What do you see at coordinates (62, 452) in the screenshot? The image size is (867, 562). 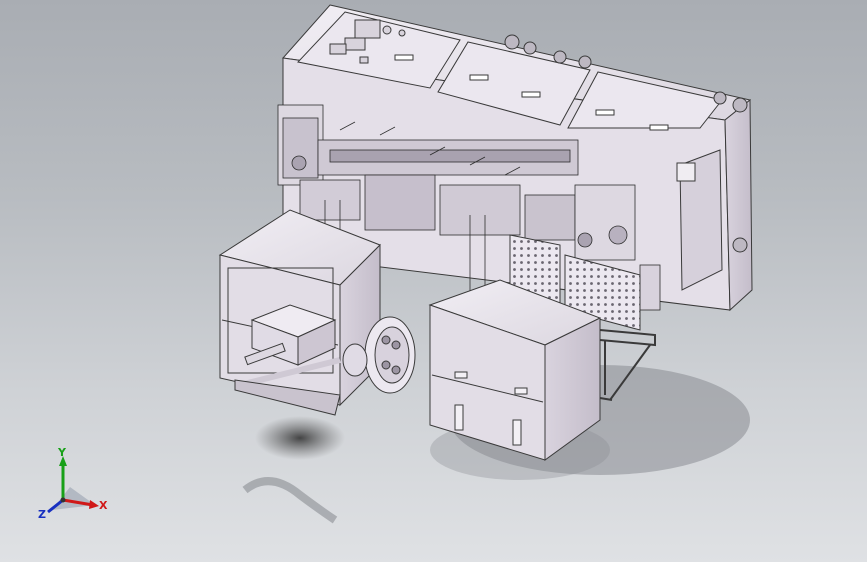 I see `triad-y-label: Y` at bounding box center [62, 452].